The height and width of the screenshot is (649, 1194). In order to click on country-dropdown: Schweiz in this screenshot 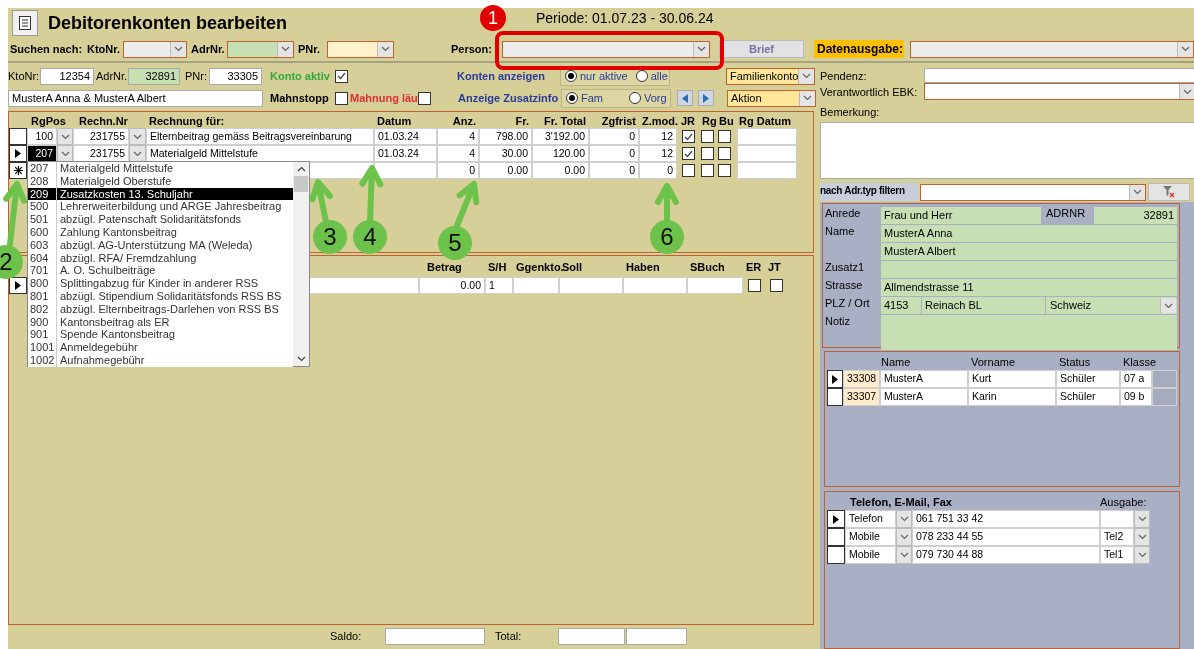, I will do `click(1111, 305)`.